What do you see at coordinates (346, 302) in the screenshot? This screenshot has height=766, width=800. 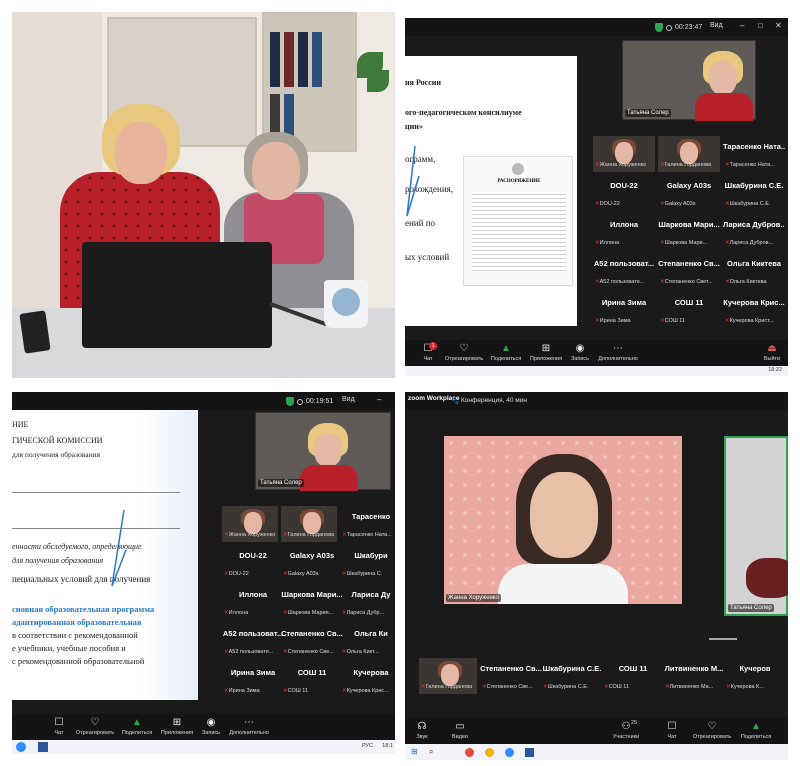 I see `mug-decoration` at bounding box center [346, 302].